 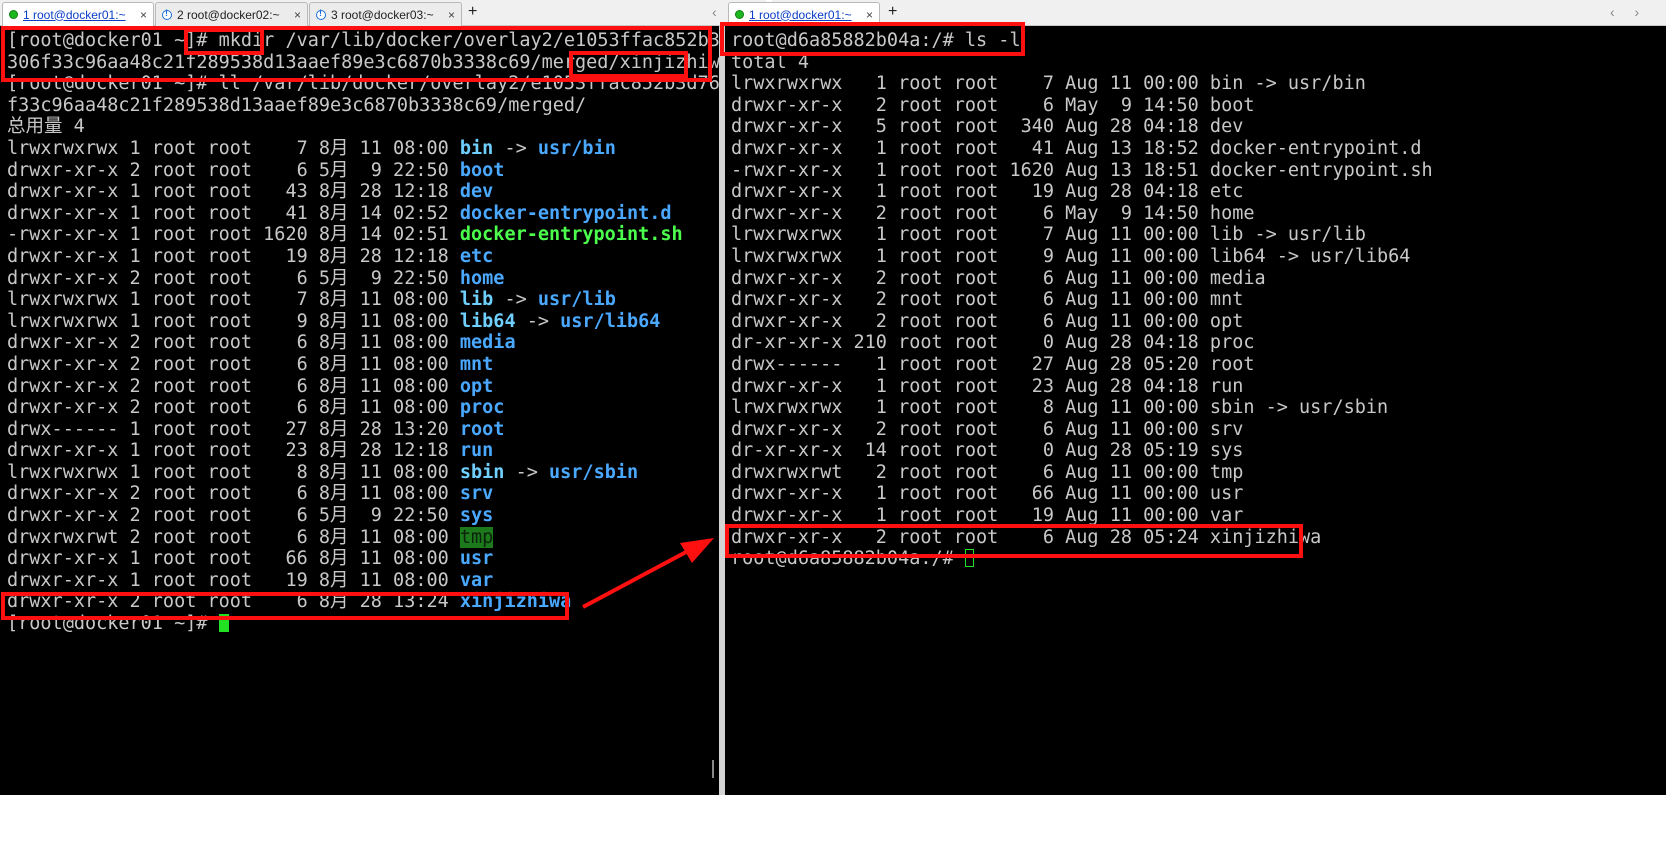 I want to click on annotation-arrow-head, so click(x=697, y=550).